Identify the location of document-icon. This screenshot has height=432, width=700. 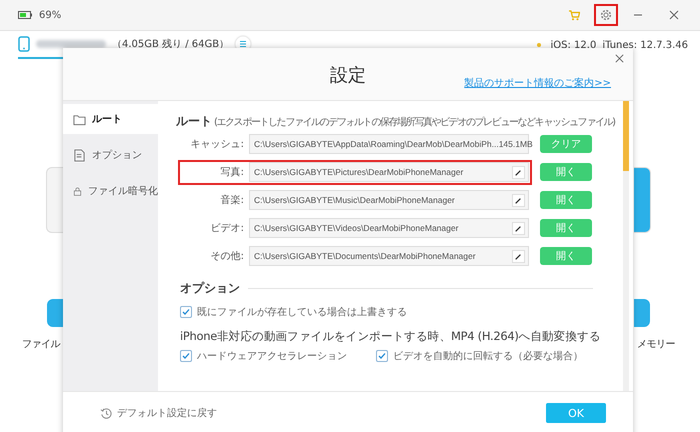
(79, 155).